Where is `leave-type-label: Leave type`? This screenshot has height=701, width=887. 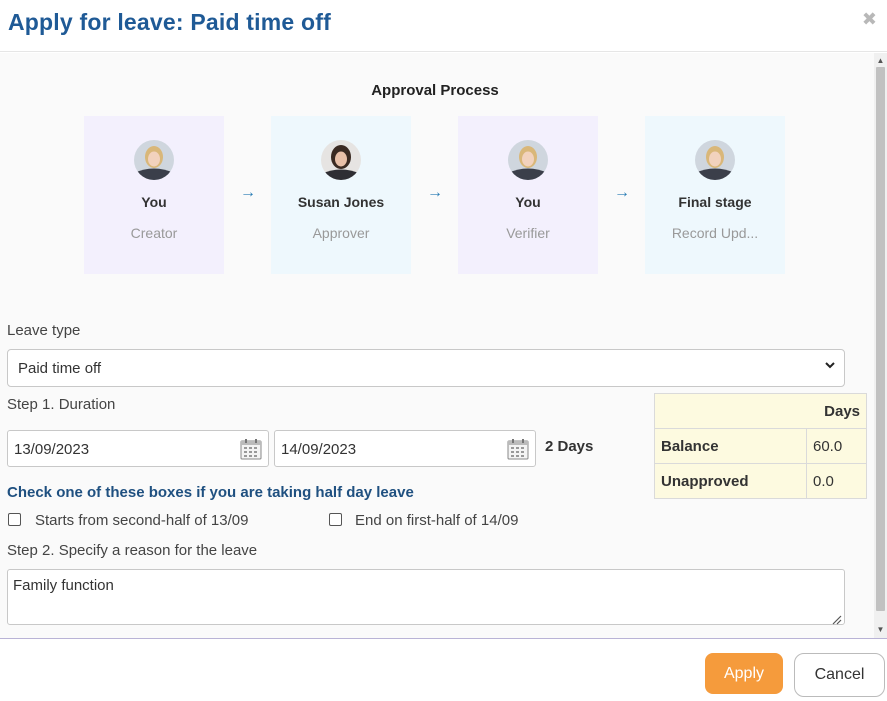
leave-type-label: Leave type is located at coordinates (44, 330).